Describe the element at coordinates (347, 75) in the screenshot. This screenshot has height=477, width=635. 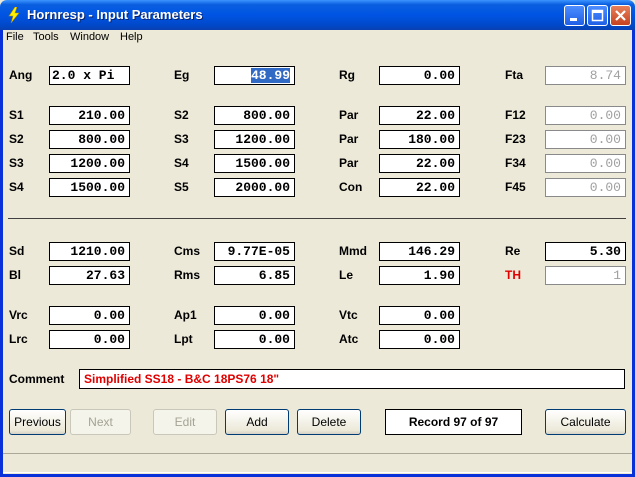
I see `rg-label: Rg` at that location.